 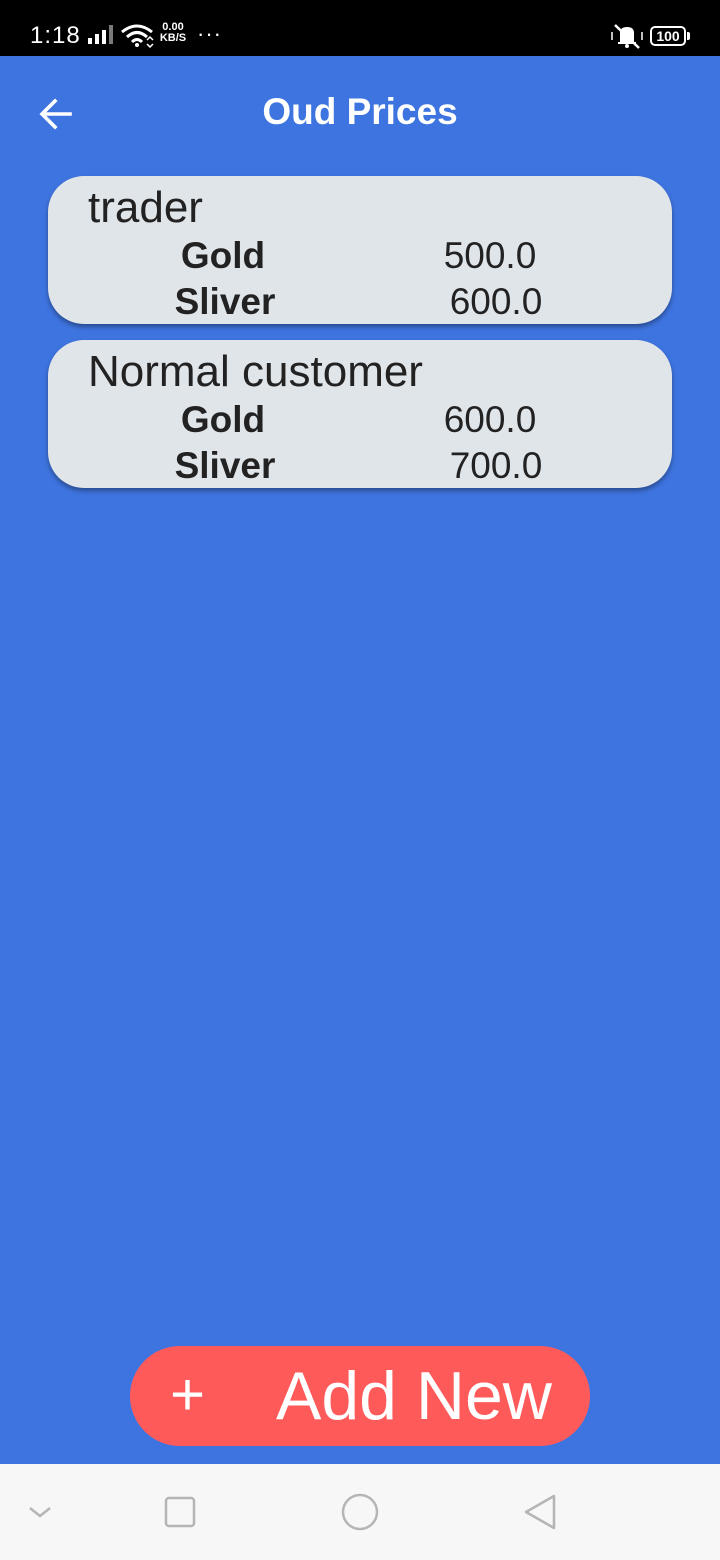 I want to click on card-title: Normal customer, so click(x=255, y=371).